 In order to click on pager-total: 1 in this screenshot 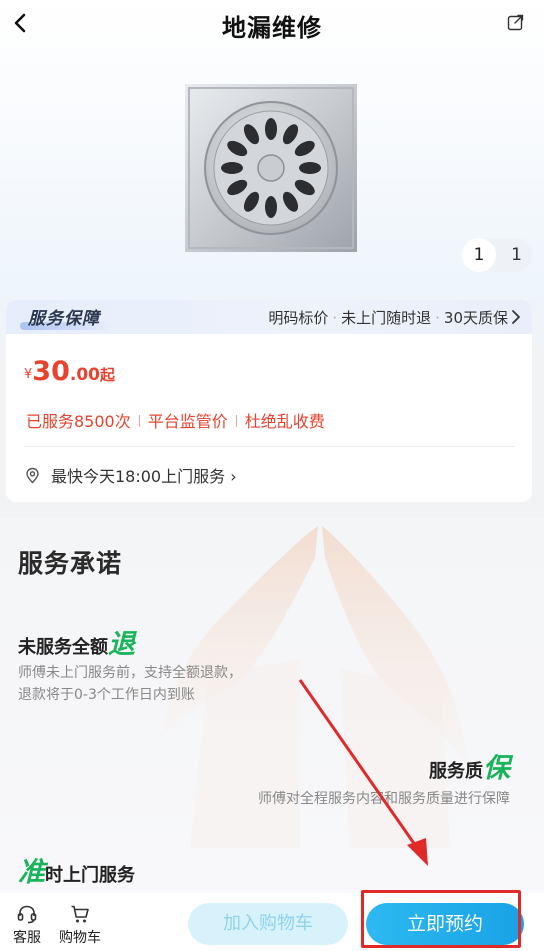, I will do `click(516, 255)`.